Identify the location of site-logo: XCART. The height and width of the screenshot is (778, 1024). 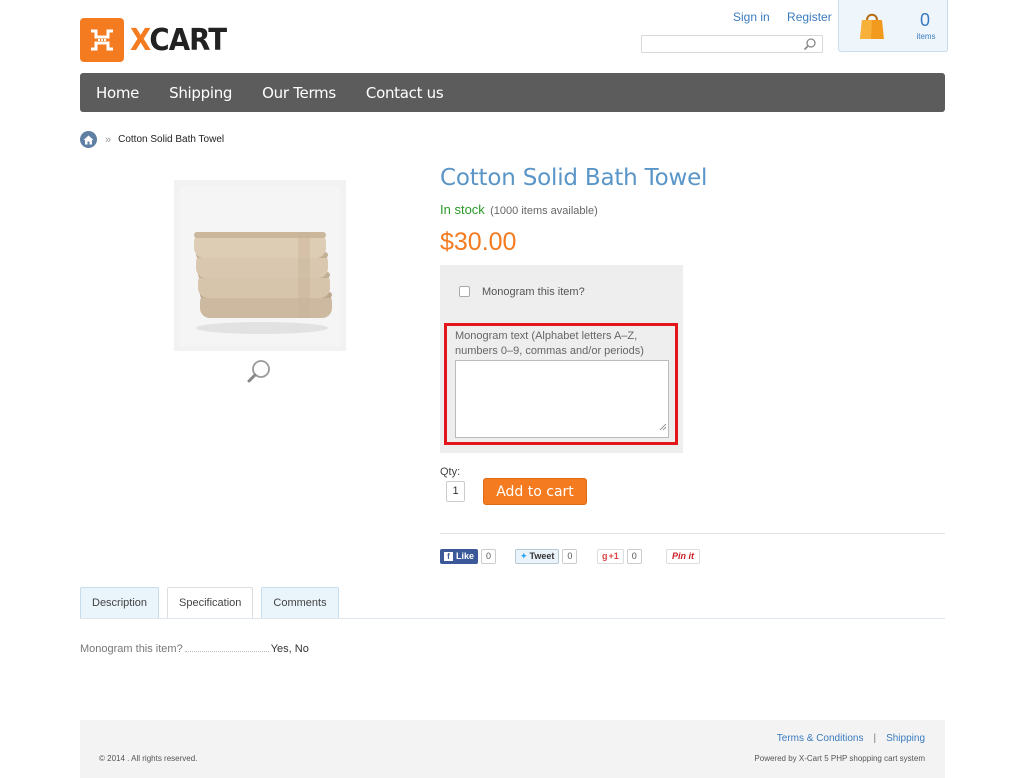
(157, 40).